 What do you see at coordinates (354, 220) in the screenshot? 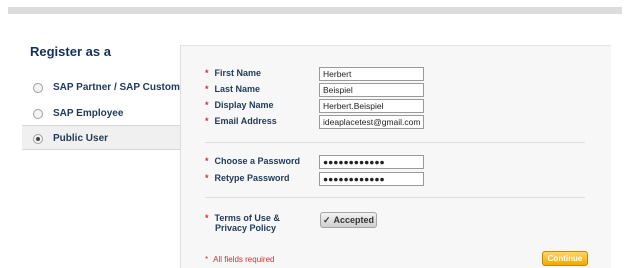
I see `accepted-label: Accepted` at bounding box center [354, 220].